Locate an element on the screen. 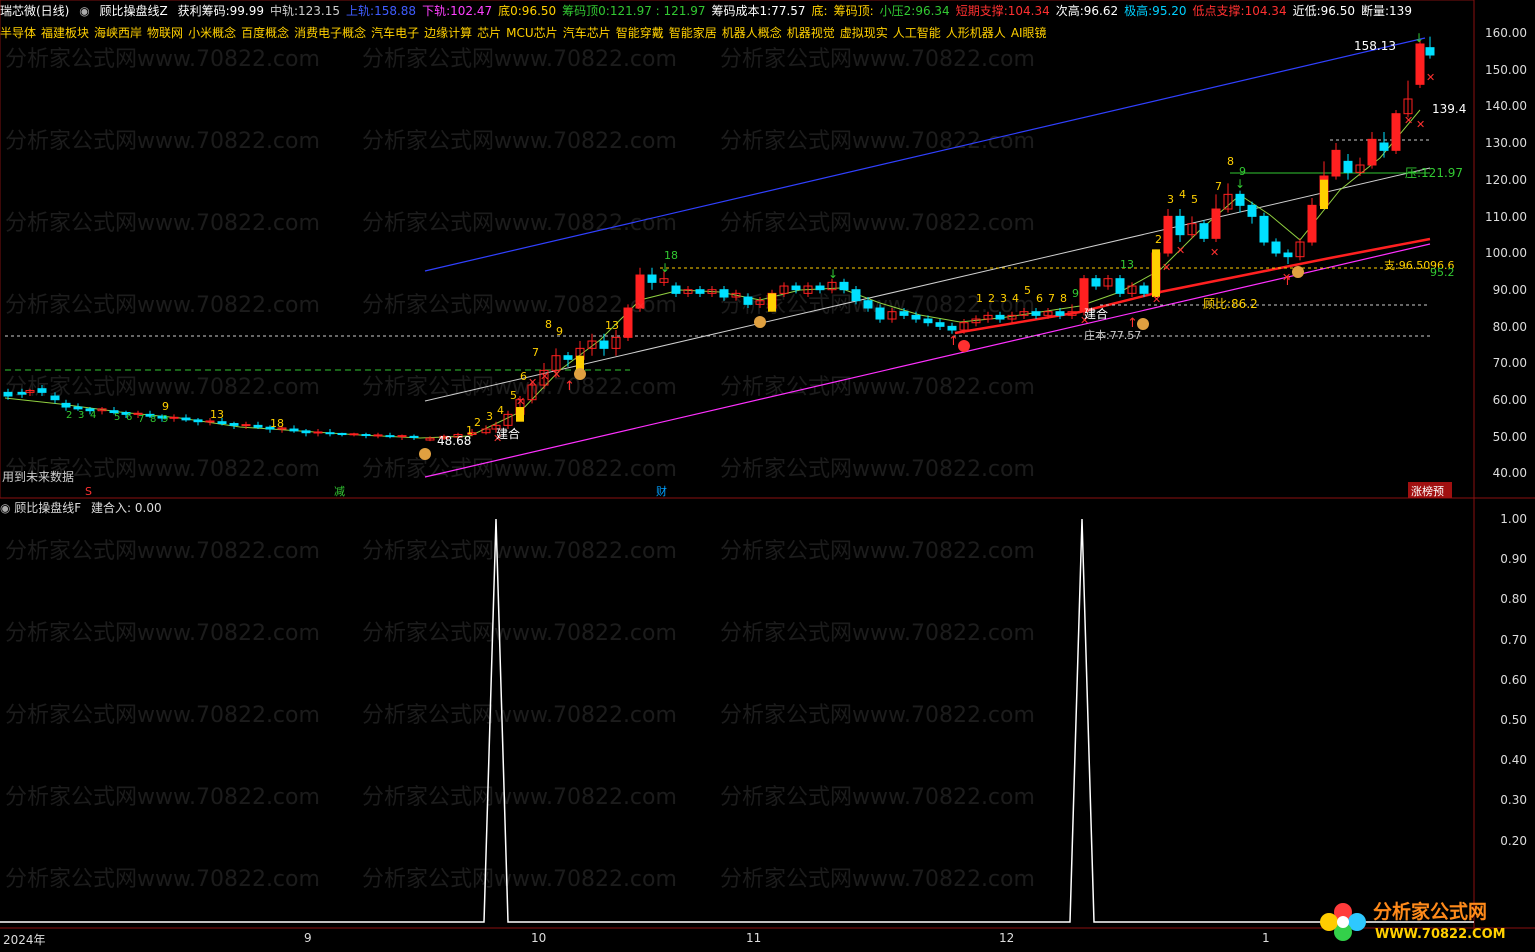 The height and width of the screenshot is (952, 1535). sub-tick: 0.70 is located at coordinates (1513, 639).